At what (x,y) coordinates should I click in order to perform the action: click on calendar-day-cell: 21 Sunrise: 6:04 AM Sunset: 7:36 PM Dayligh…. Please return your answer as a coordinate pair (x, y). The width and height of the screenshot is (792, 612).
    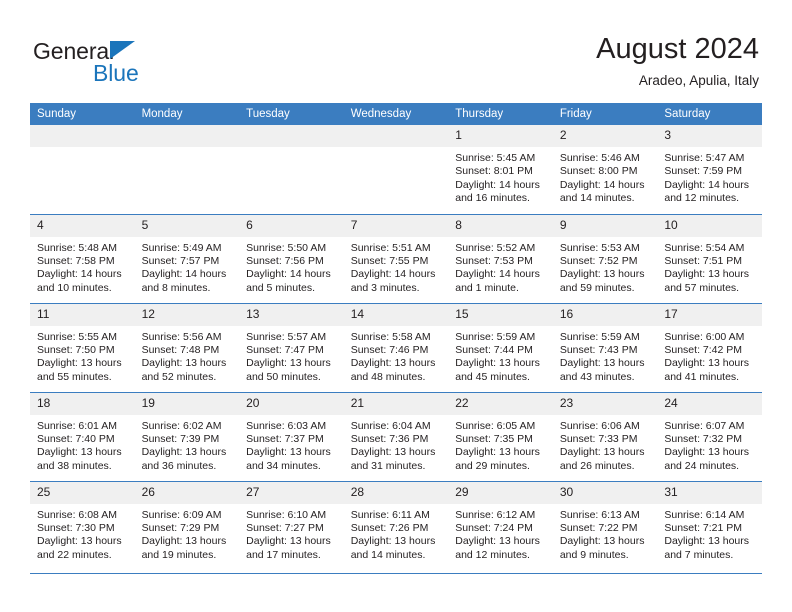
    Looking at the image, I should click on (396, 436).